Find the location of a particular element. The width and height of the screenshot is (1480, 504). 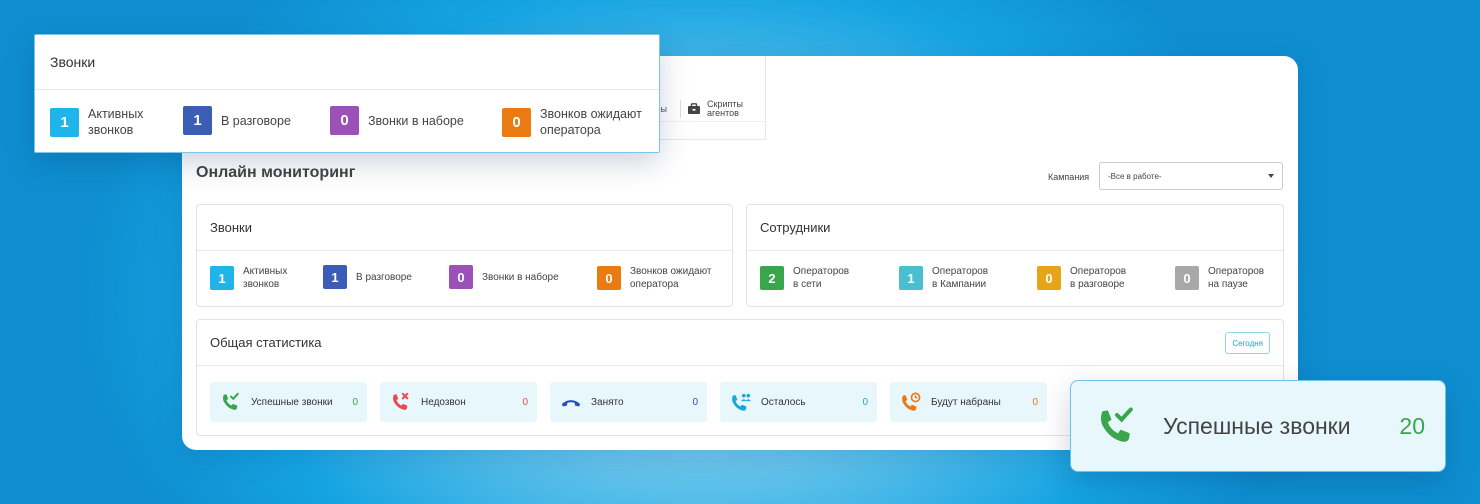

metric-operators-online: 2 Операторов в сети is located at coordinates (804, 278).